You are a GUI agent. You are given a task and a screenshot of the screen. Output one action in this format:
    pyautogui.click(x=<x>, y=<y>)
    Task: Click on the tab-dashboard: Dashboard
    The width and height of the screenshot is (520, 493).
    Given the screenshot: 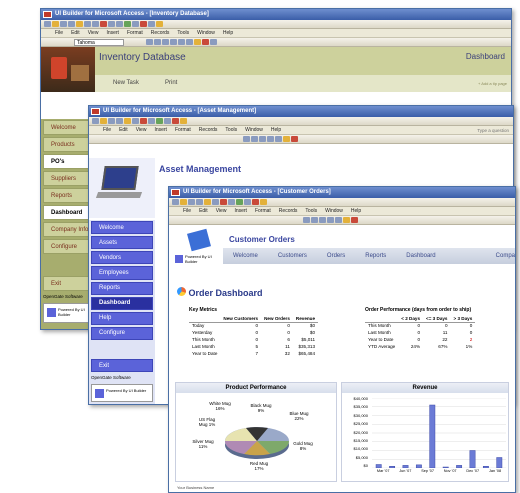 What is the action you would take?
    pyautogui.click(x=420, y=256)
    